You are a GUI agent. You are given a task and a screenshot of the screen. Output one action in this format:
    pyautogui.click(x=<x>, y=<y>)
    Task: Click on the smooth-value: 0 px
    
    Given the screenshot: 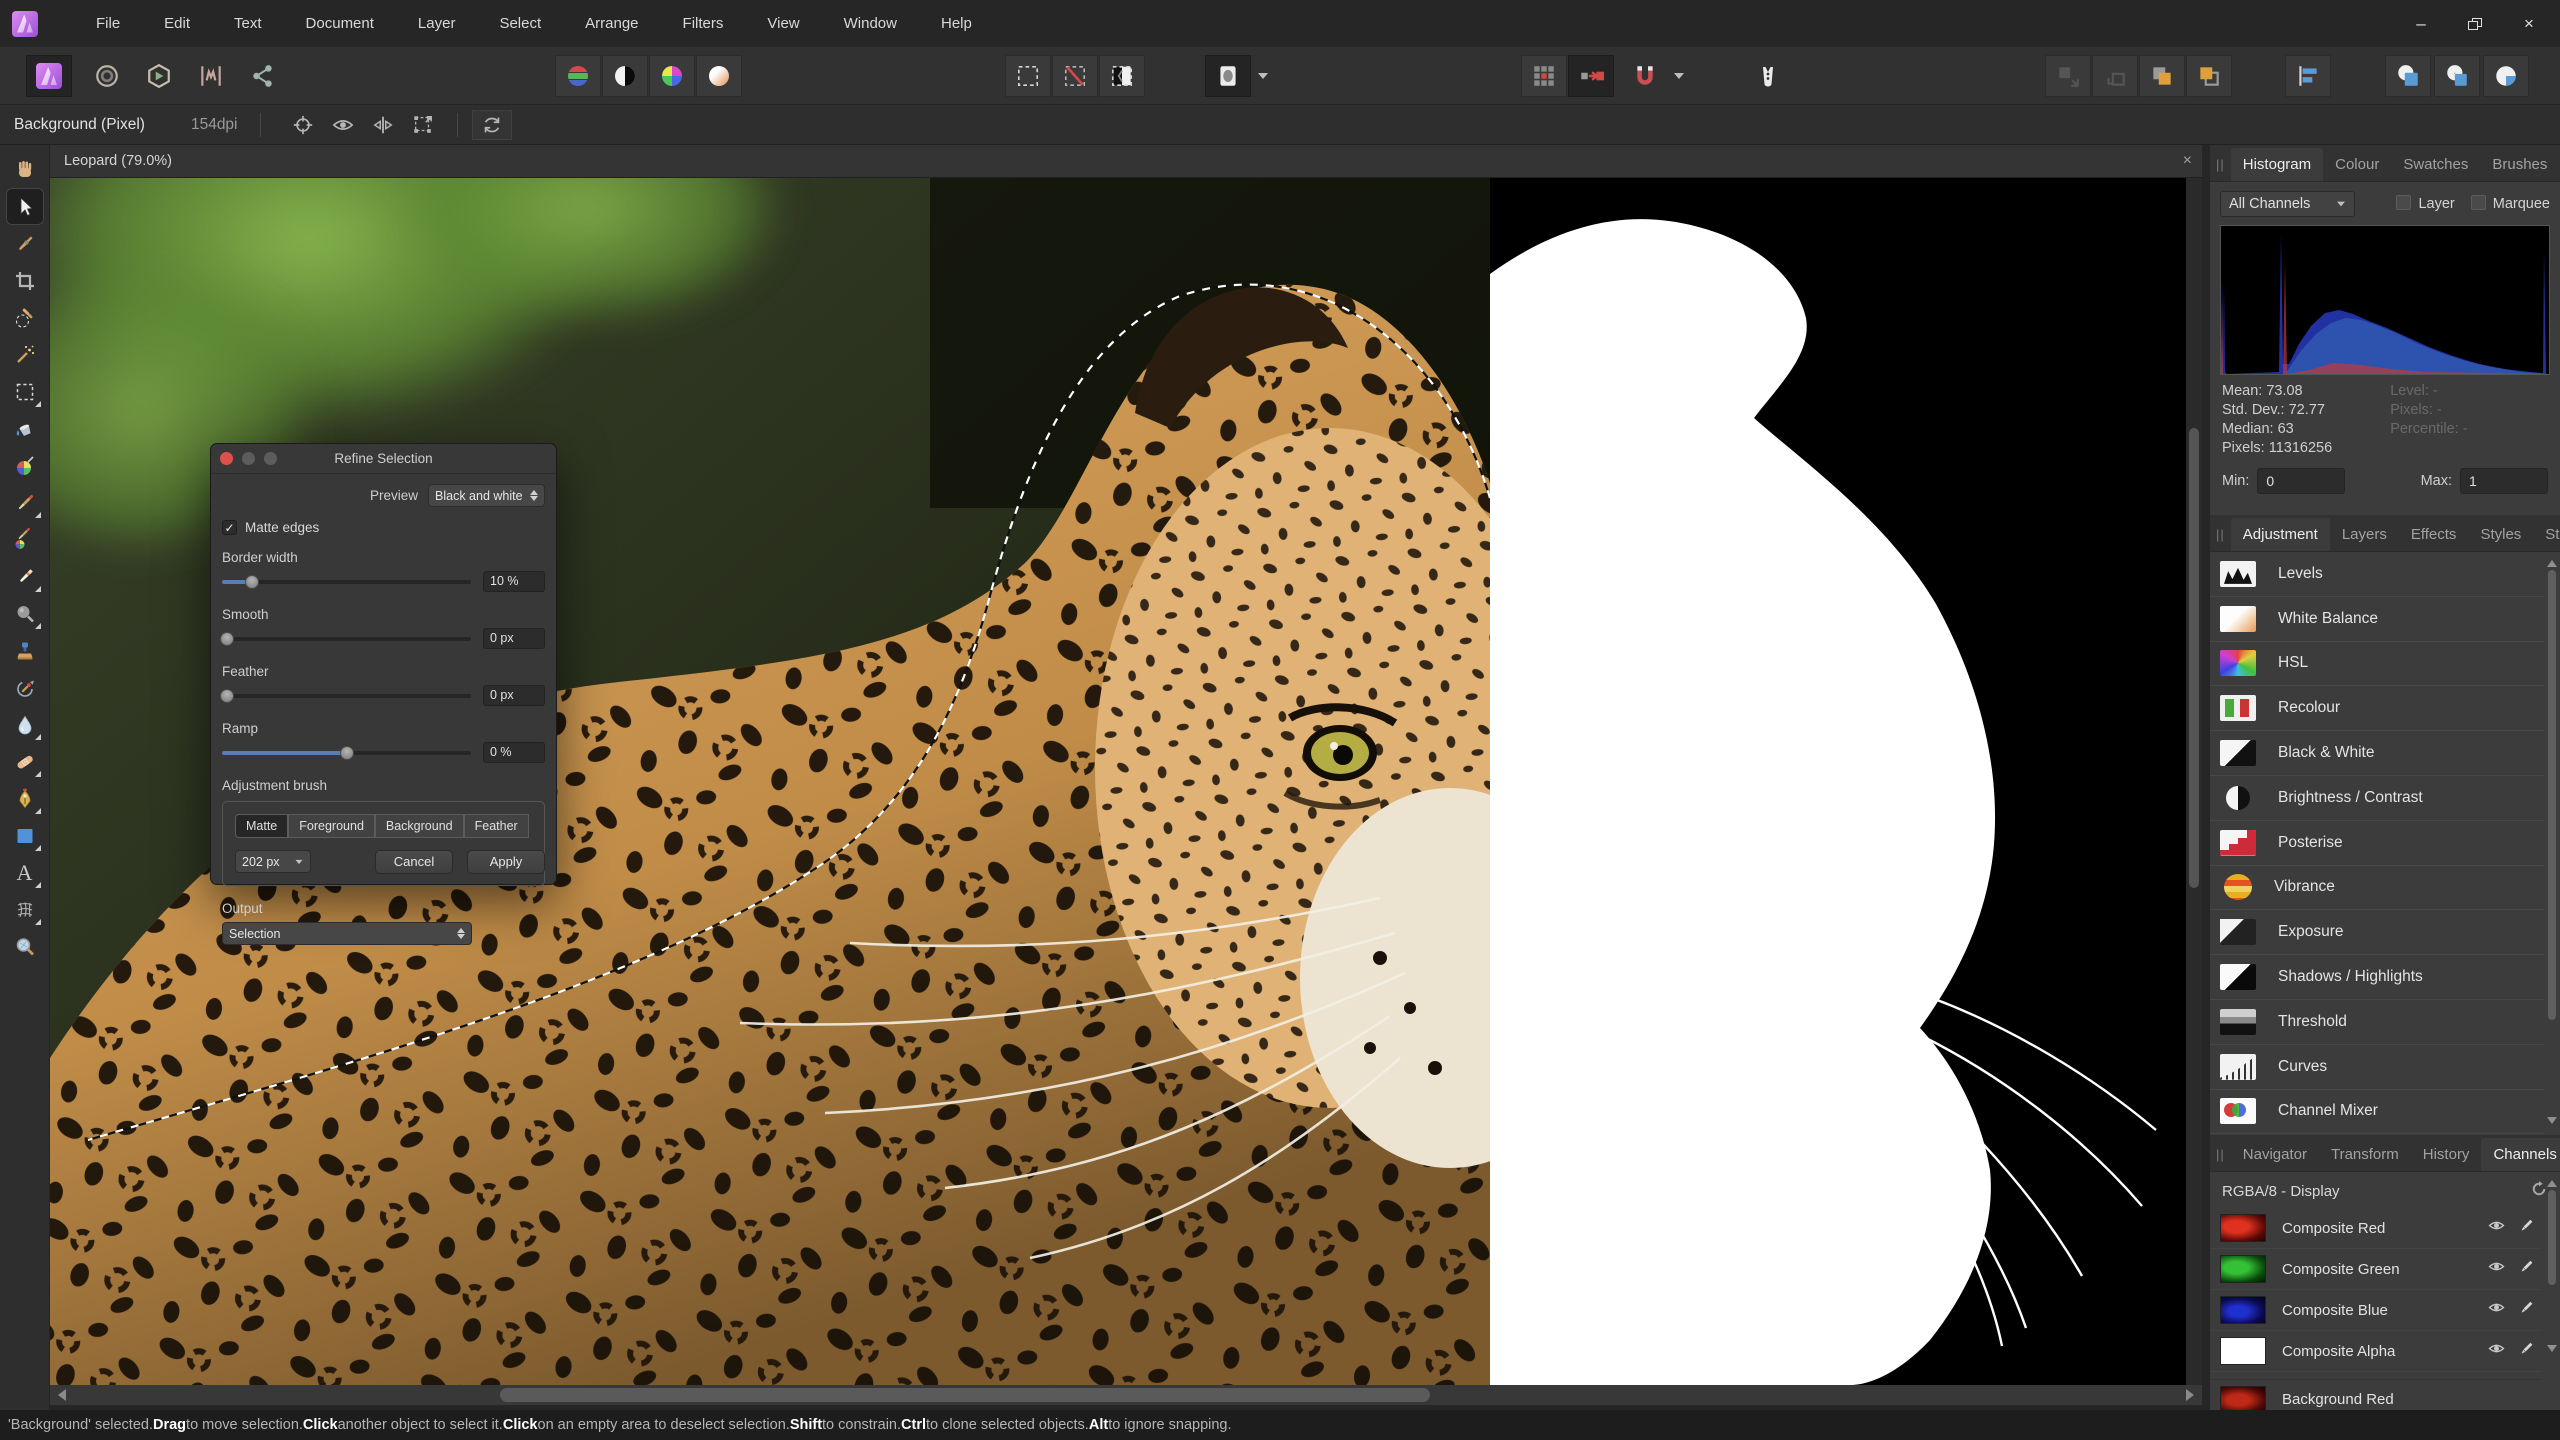 What is the action you would take?
    pyautogui.click(x=514, y=638)
    